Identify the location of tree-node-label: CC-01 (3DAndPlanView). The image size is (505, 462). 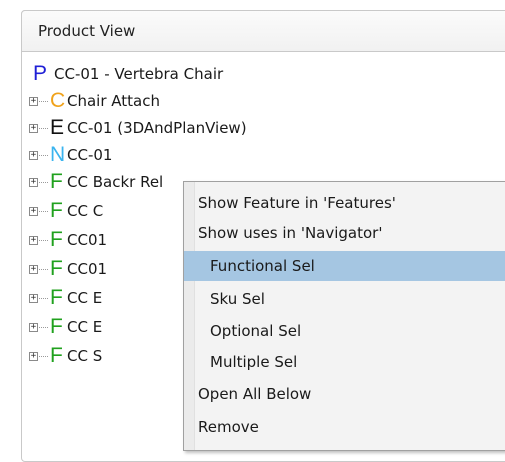
(157, 128).